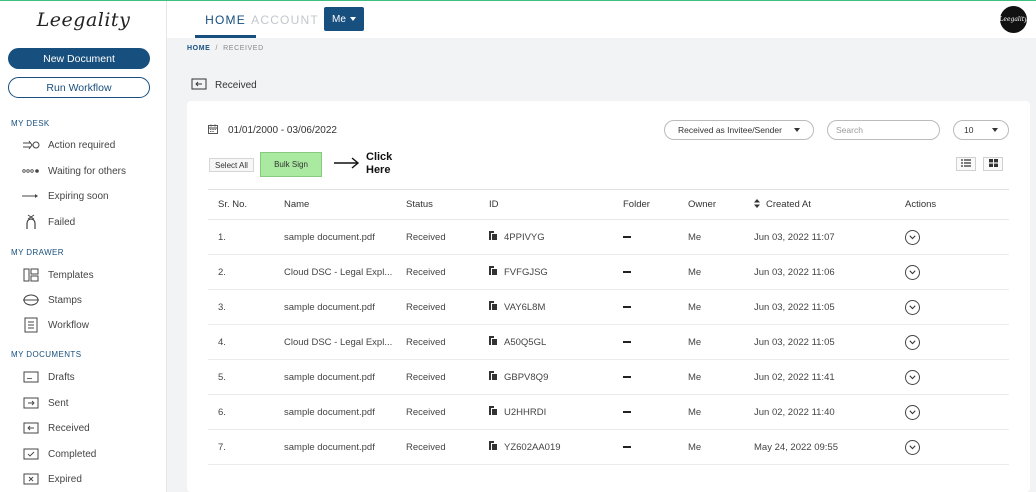  What do you see at coordinates (517, 412) in the screenshot?
I see `row-document-id: U2HHRDI` at bounding box center [517, 412].